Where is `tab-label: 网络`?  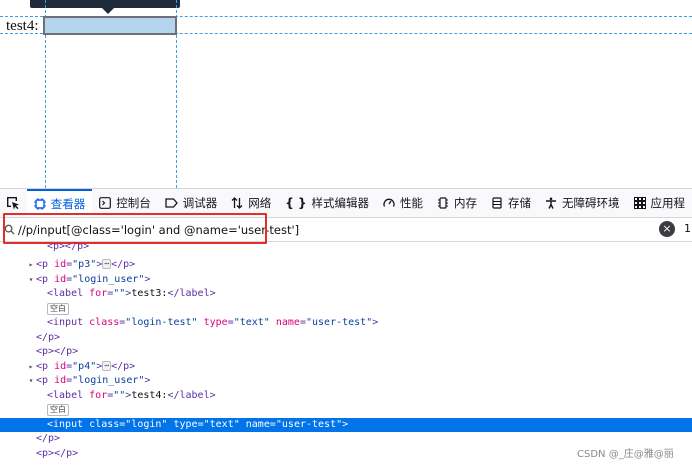 tab-label: 网络 is located at coordinates (260, 203).